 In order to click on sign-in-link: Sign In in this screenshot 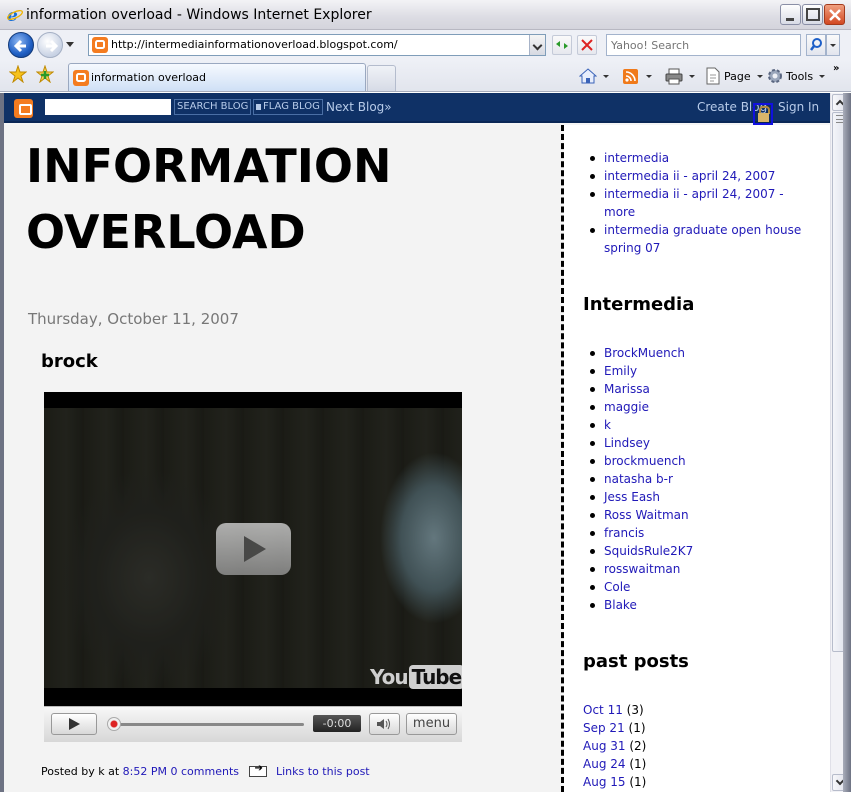, I will do `click(798, 107)`.